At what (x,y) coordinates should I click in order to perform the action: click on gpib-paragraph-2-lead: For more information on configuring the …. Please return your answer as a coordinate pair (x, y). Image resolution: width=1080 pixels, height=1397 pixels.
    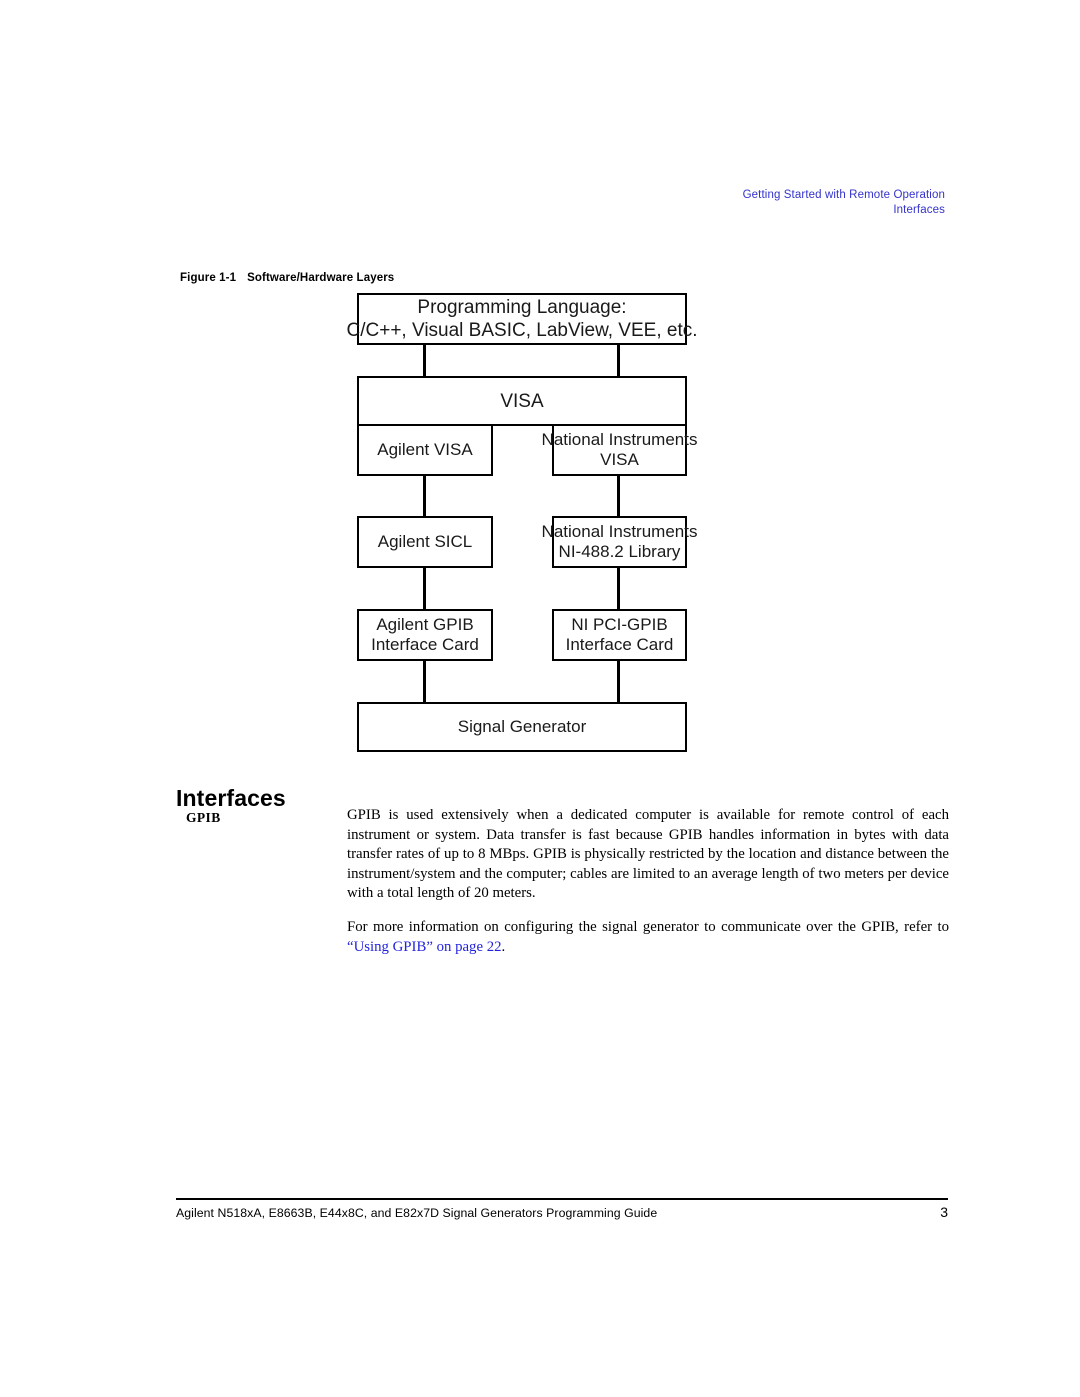
    Looking at the image, I should click on (648, 926).